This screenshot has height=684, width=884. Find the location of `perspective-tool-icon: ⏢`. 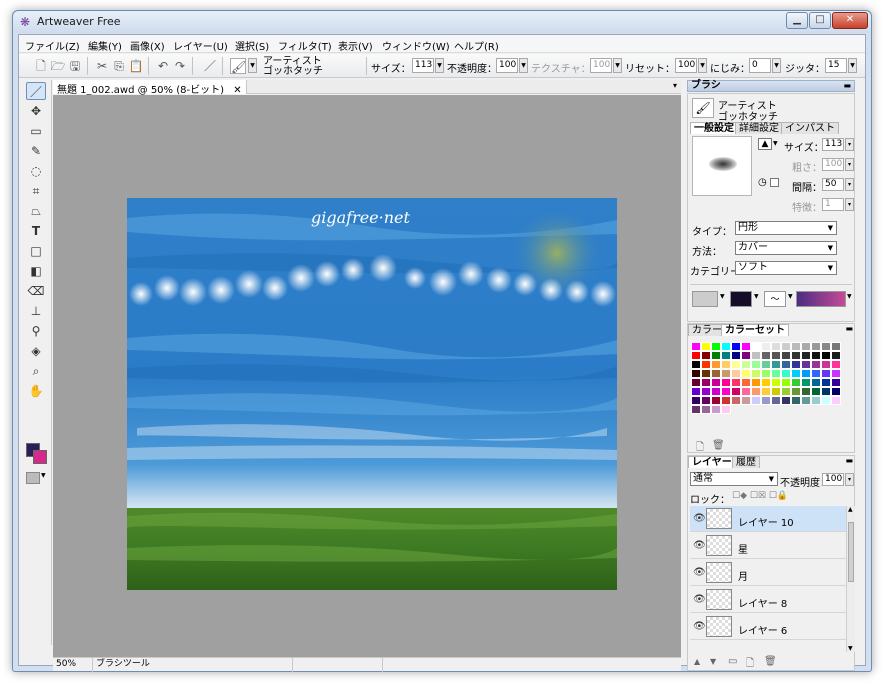

perspective-tool-icon: ⏢ is located at coordinates (36, 211).